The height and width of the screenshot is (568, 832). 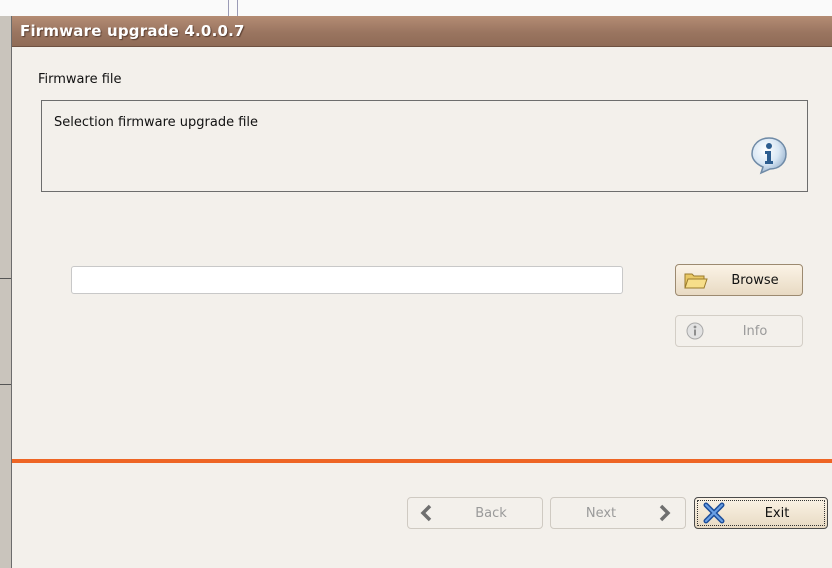 What do you see at coordinates (739, 331) in the screenshot?
I see `info-button: Info` at bounding box center [739, 331].